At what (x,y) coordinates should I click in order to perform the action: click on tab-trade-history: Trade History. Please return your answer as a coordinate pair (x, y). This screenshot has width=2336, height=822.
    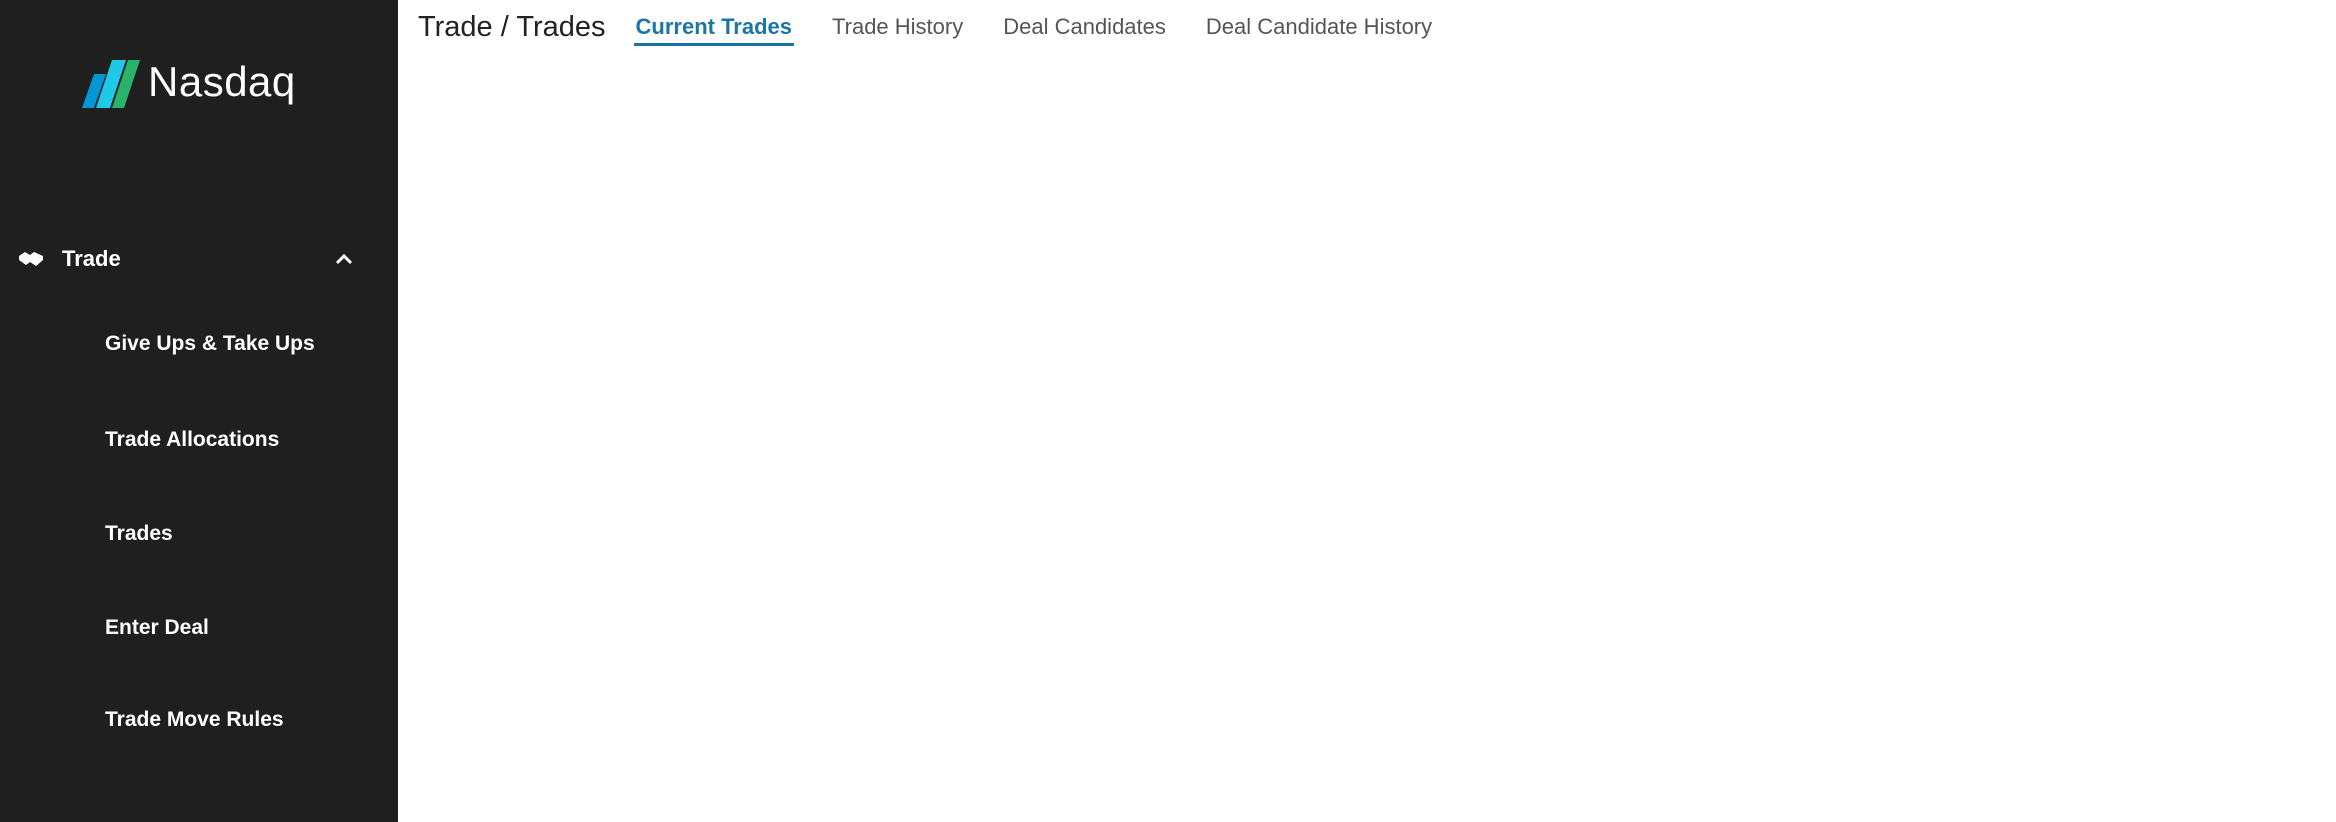
    Looking at the image, I should click on (897, 27).